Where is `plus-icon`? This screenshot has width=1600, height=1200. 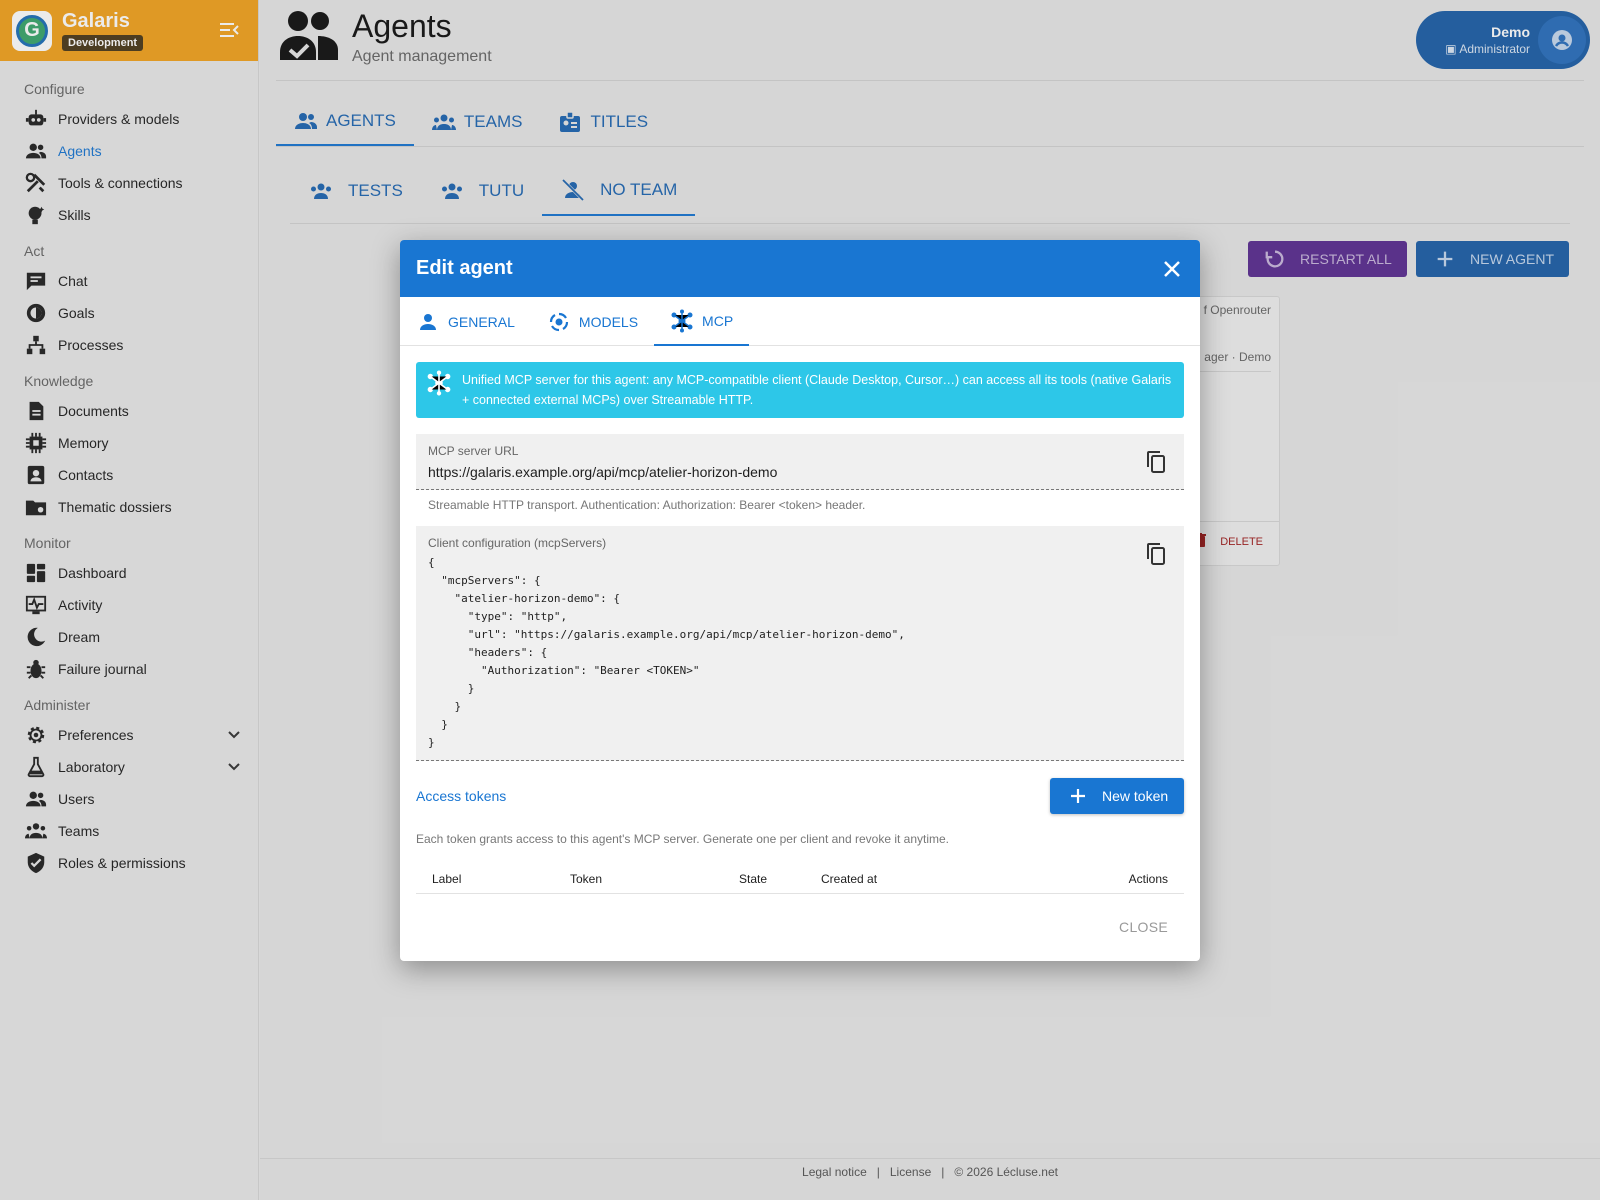 plus-icon is located at coordinates (1078, 796).